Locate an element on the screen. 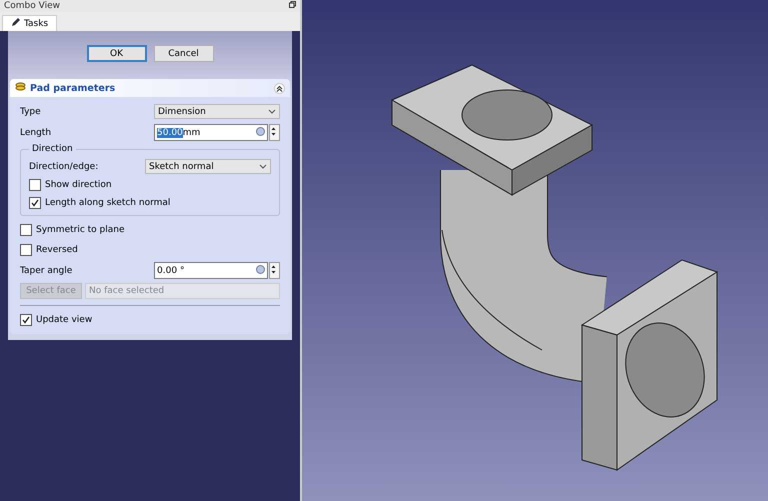 The height and width of the screenshot is (501, 768). field-label: Direction/edge: is located at coordinates (64, 167).